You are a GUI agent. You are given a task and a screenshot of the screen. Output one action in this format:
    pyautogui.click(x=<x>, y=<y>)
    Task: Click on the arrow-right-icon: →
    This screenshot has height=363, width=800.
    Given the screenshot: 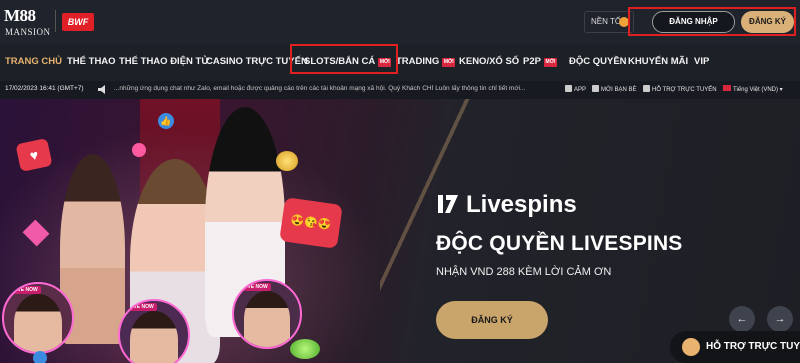 What is the action you would take?
    pyautogui.click(x=780, y=319)
    